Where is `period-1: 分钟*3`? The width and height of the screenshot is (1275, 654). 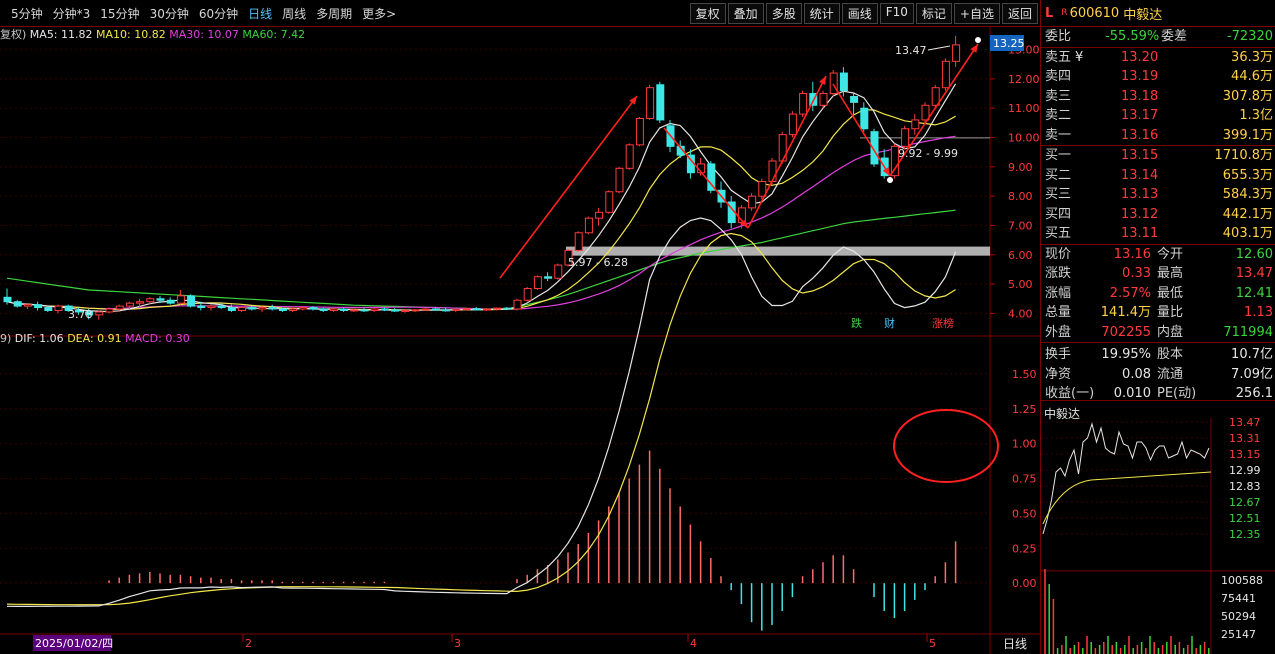 period-1: 分钟*3 is located at coordinates (72, 13).